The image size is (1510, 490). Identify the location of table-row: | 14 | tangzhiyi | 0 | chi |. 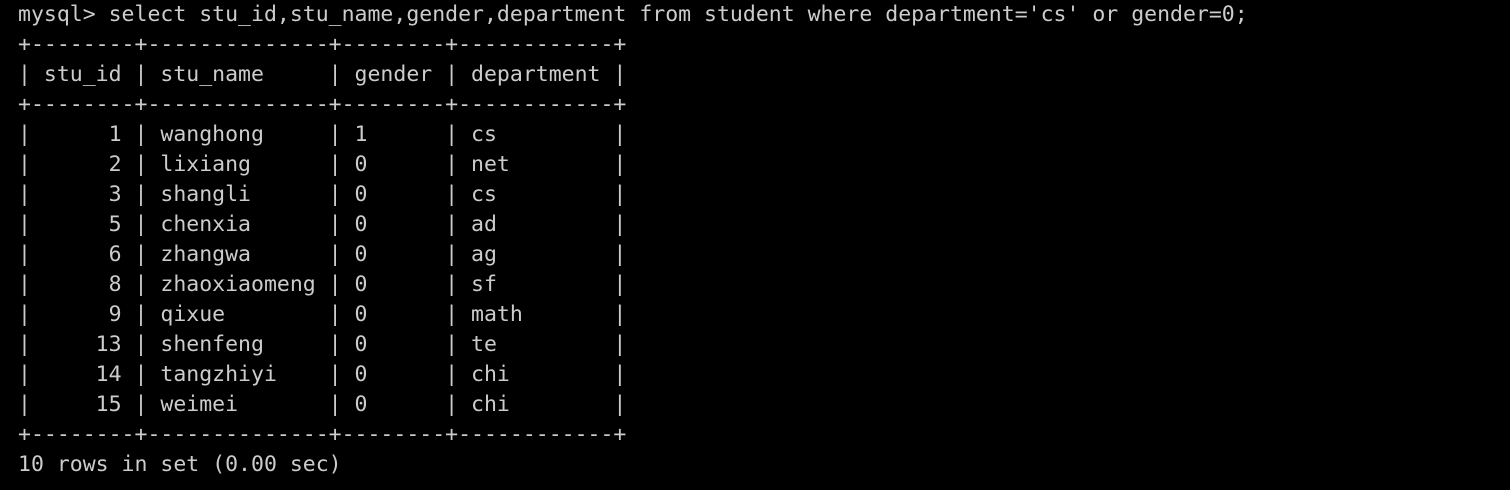
(322, 374).